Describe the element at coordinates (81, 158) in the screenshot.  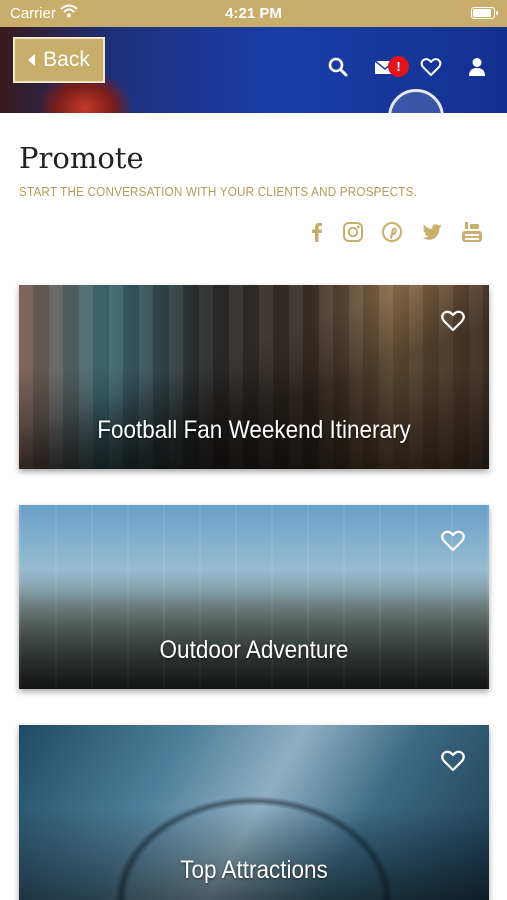
I see `page-title: Promote` at that location.